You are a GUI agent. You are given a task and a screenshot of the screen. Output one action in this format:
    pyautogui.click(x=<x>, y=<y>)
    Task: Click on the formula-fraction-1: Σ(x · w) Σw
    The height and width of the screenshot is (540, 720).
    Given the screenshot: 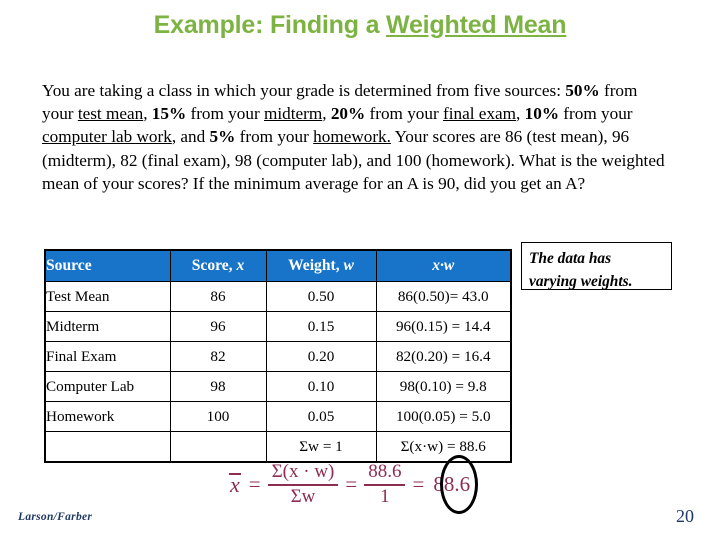 What is the action you would take?
    pyautogui.click(x=303, y=484)
    